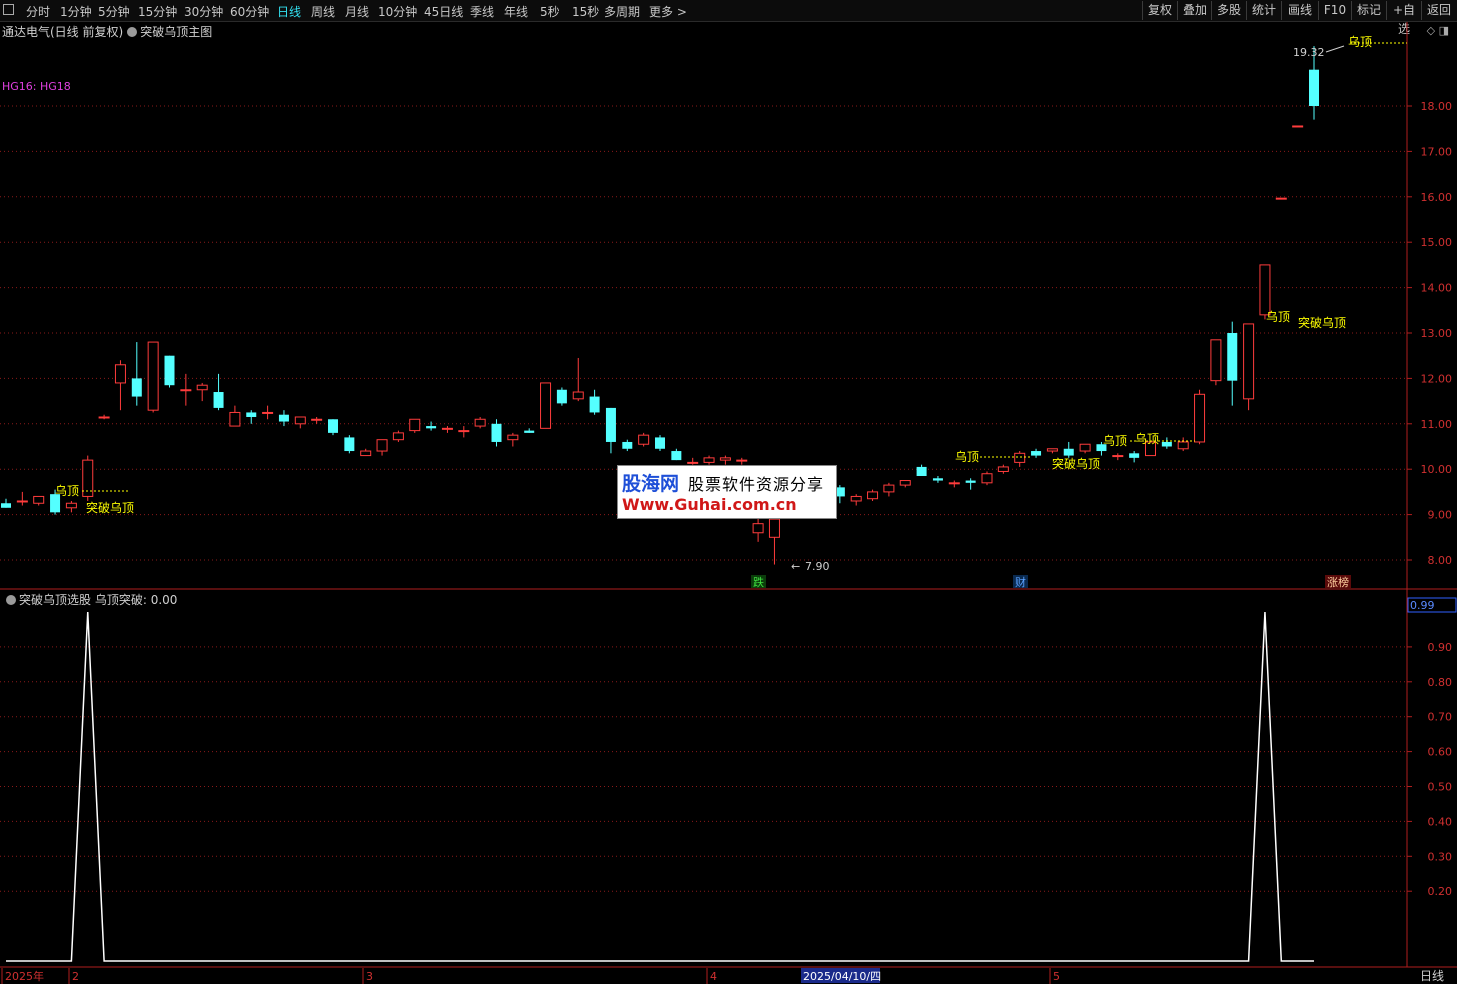 The width and height of the screenshot is (1457, 984). I want to click on period-label: 日线, so click(1432, 976).